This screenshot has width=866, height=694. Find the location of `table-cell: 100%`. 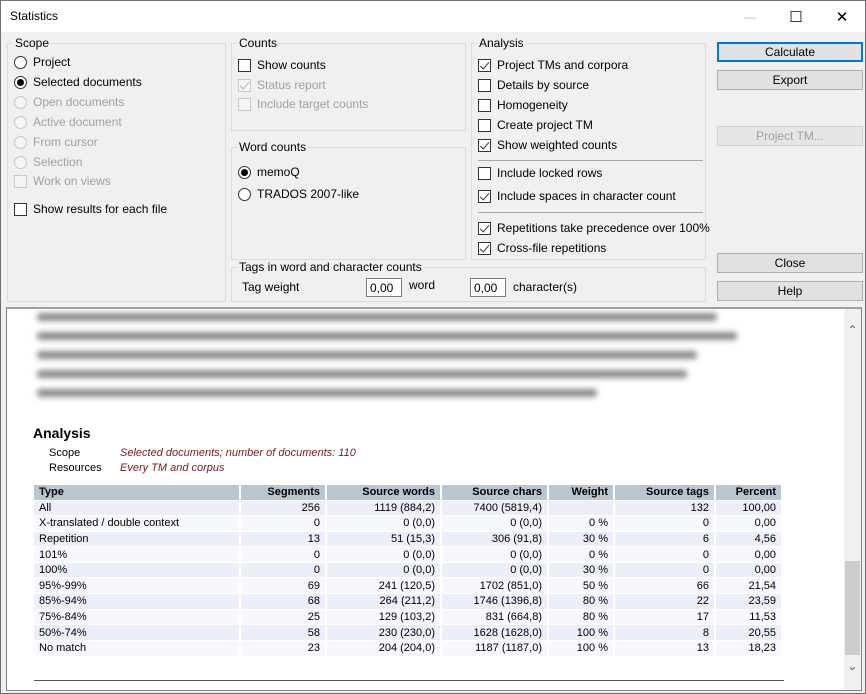

table-cell: 100% is located at coordinates (137, 569).